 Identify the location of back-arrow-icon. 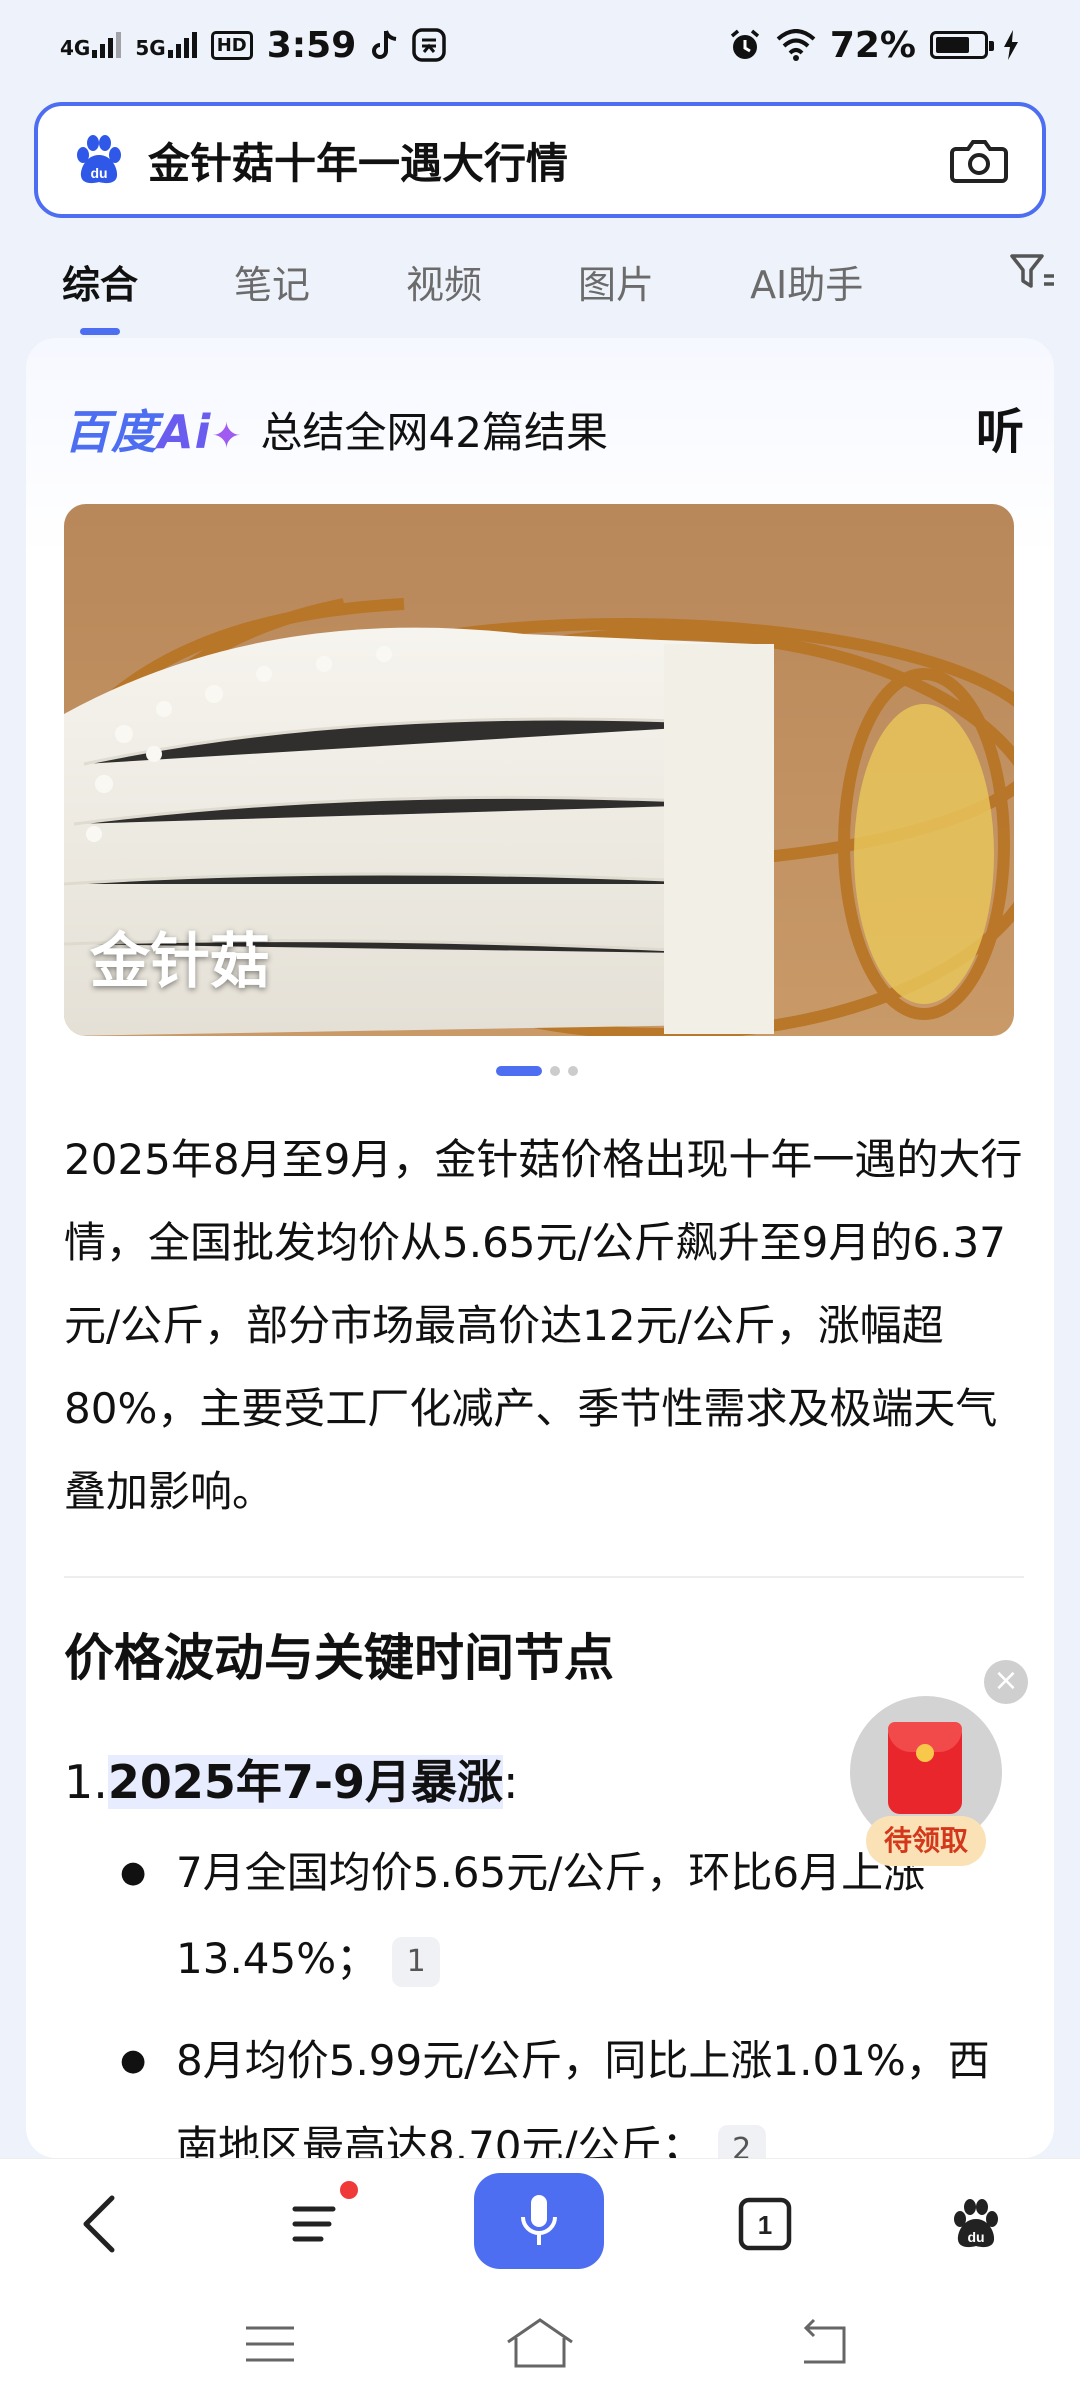
(99, 2224).